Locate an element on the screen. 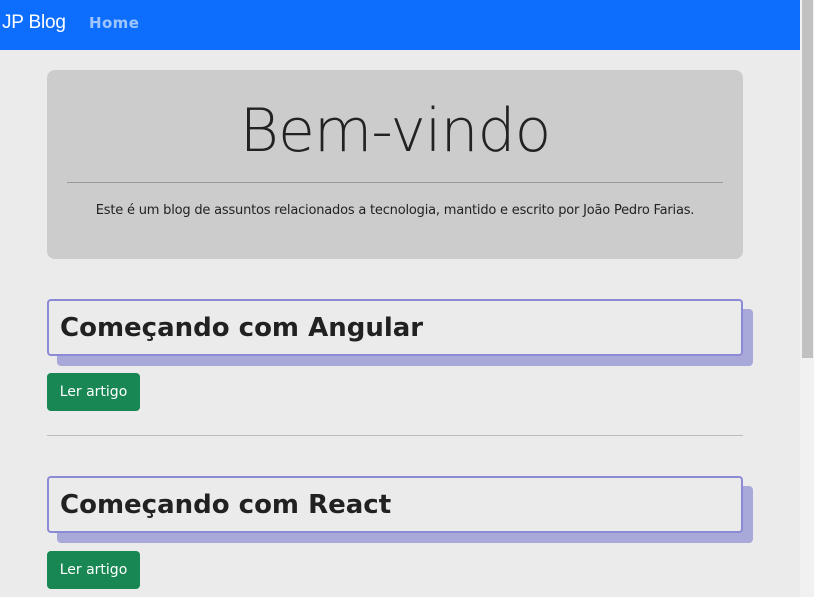 The height and width of the screenshot is (597, 814). post-title: Começando com React is located at coordinates (226, 505).